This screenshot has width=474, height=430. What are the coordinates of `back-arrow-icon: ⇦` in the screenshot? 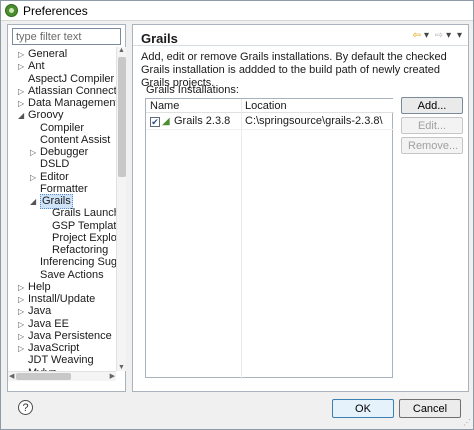 It's located at (417, 35).